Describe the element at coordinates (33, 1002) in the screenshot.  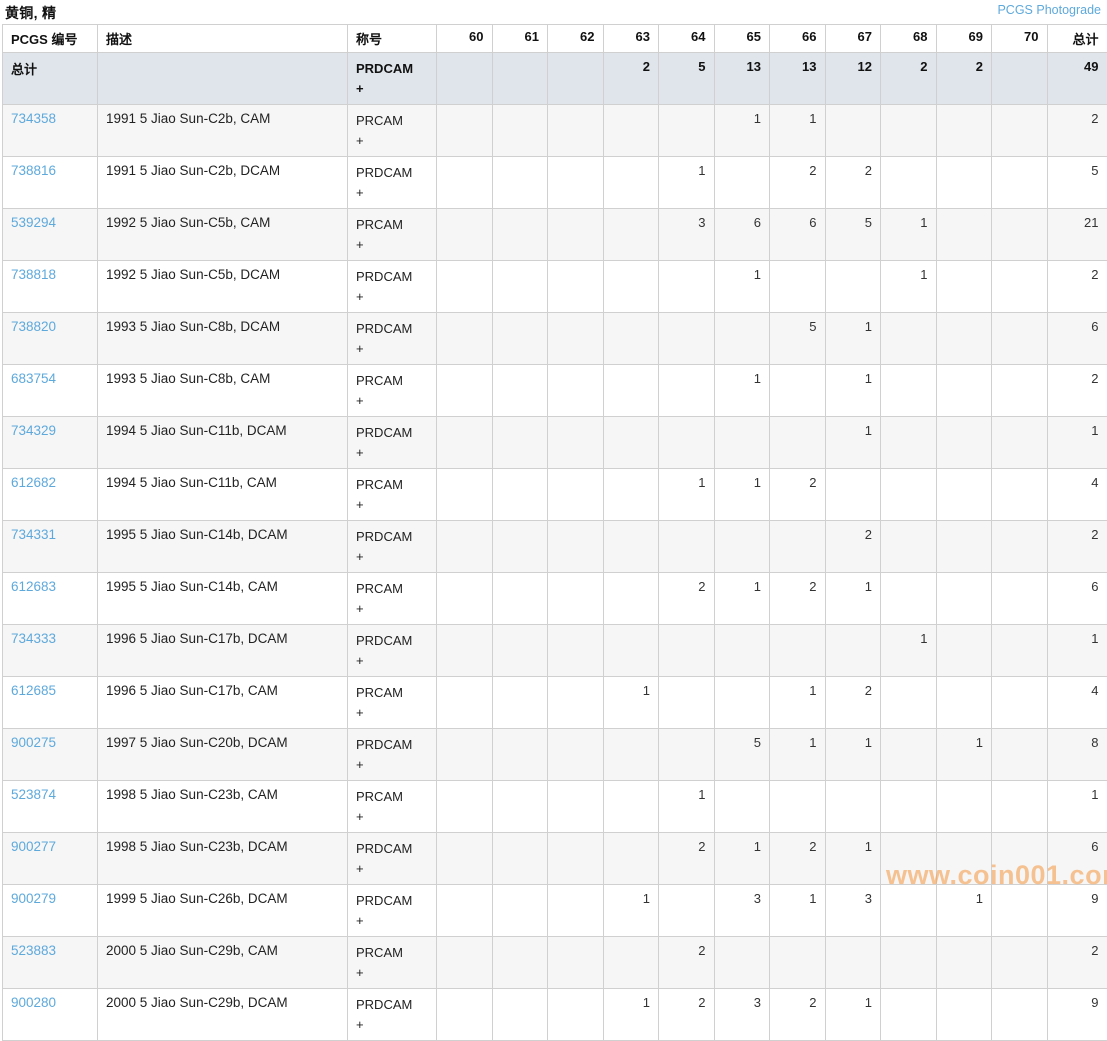
I see `pcgs-number-link: 900280` at that location.